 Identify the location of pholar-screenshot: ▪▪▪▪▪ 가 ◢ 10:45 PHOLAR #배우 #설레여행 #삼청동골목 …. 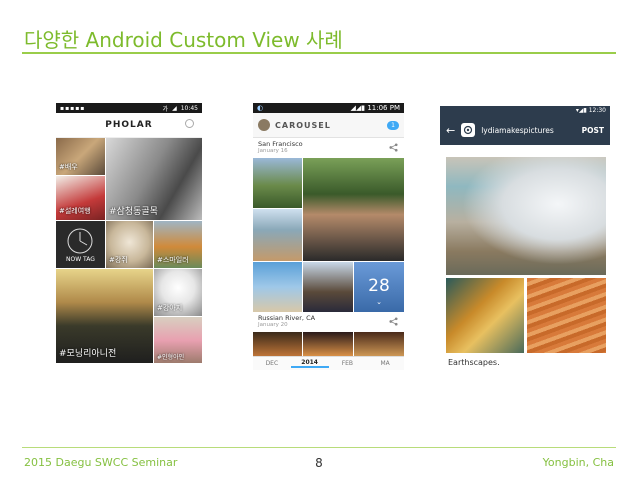
(129, 233).